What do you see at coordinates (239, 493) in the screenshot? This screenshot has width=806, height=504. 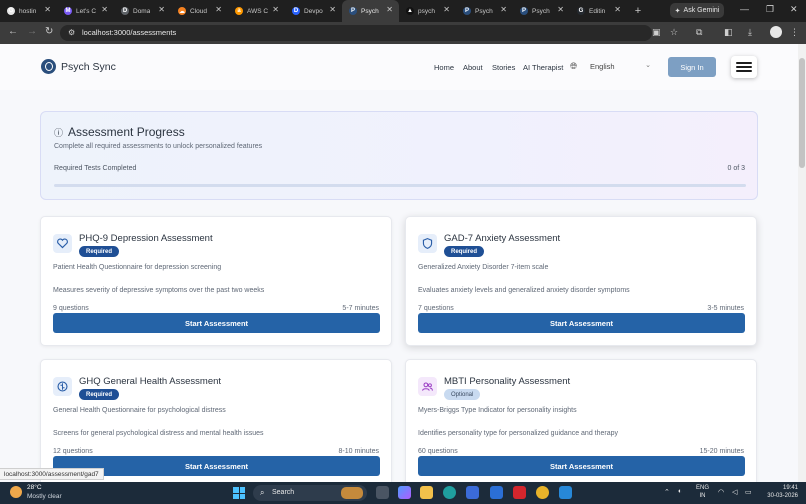 I see `start-windows-icon` at bounding box center [239, 493].